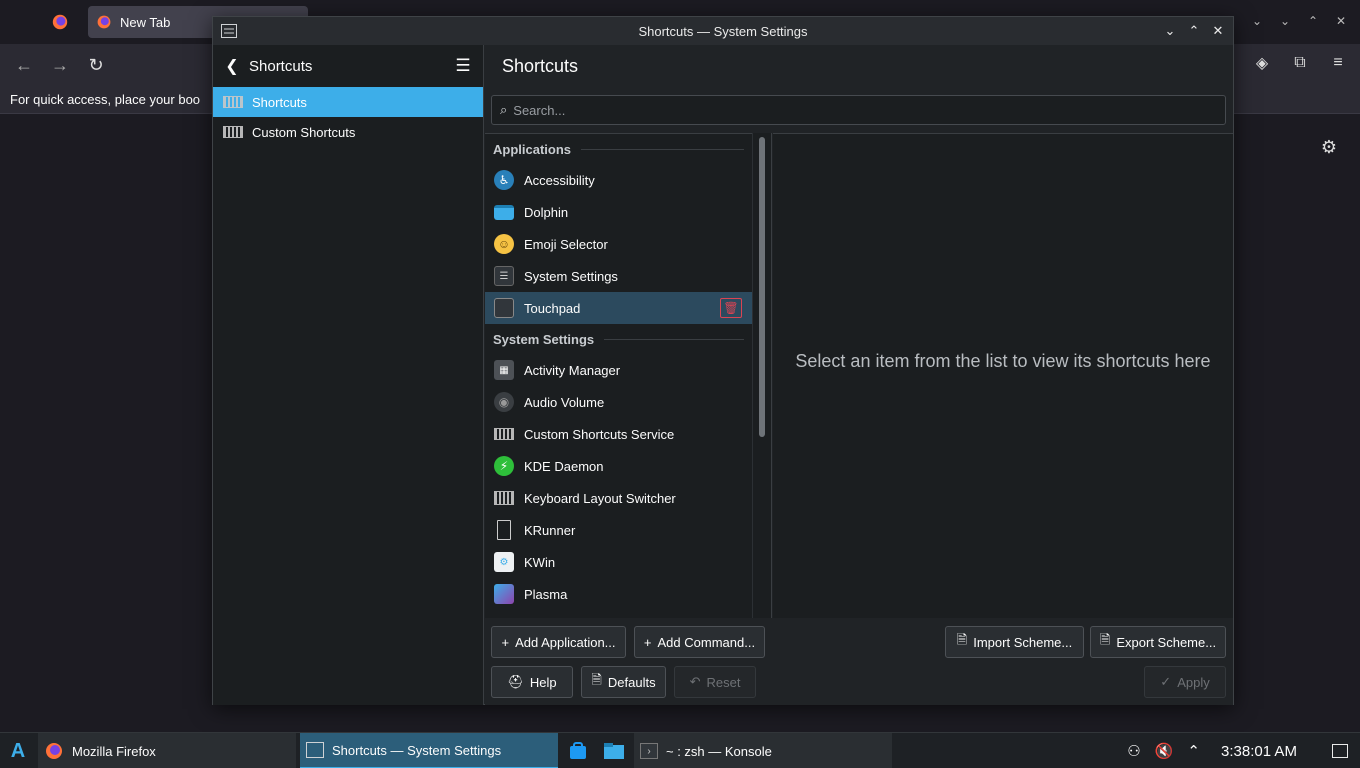 This screenshot has height=768, width=1360. Describe the element at coordinates (1338, 63) in the screenshot. I see `hamburger-menu-icon: ≡` at that location.